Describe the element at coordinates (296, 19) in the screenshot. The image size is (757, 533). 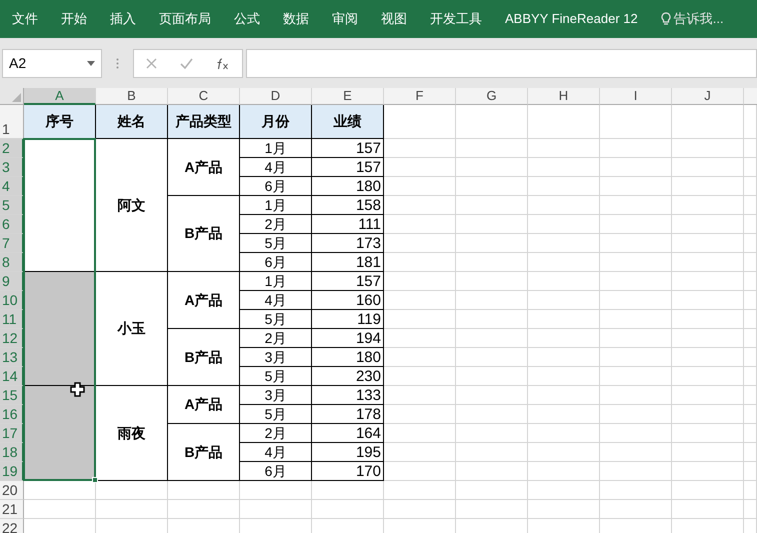
I see `ribbon-tab: 数据` at that location.